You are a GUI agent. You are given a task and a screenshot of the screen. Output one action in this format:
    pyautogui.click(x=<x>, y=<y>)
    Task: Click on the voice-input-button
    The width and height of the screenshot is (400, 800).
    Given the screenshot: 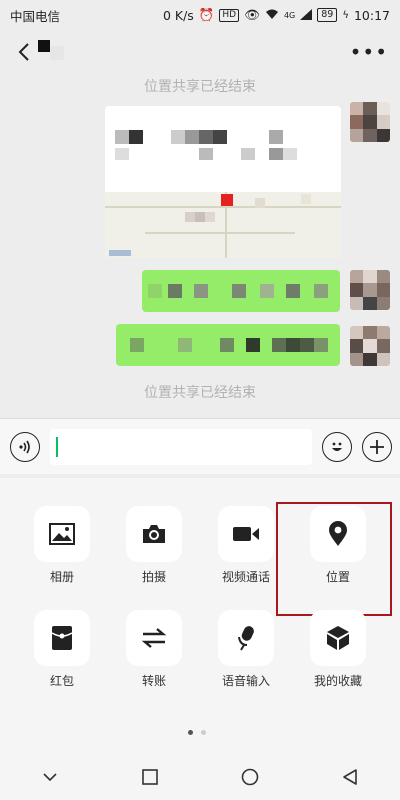 What is the action you would take?
    pyautogui.click(x=246, y=638)
    